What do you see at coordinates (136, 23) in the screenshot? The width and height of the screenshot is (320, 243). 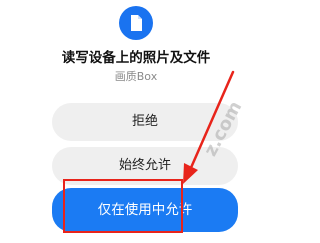 I see `document-icon` at bounding box center [136, 23].